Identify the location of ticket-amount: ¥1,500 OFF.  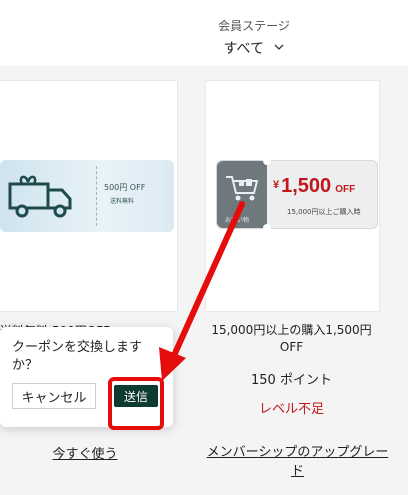
(314, 186).